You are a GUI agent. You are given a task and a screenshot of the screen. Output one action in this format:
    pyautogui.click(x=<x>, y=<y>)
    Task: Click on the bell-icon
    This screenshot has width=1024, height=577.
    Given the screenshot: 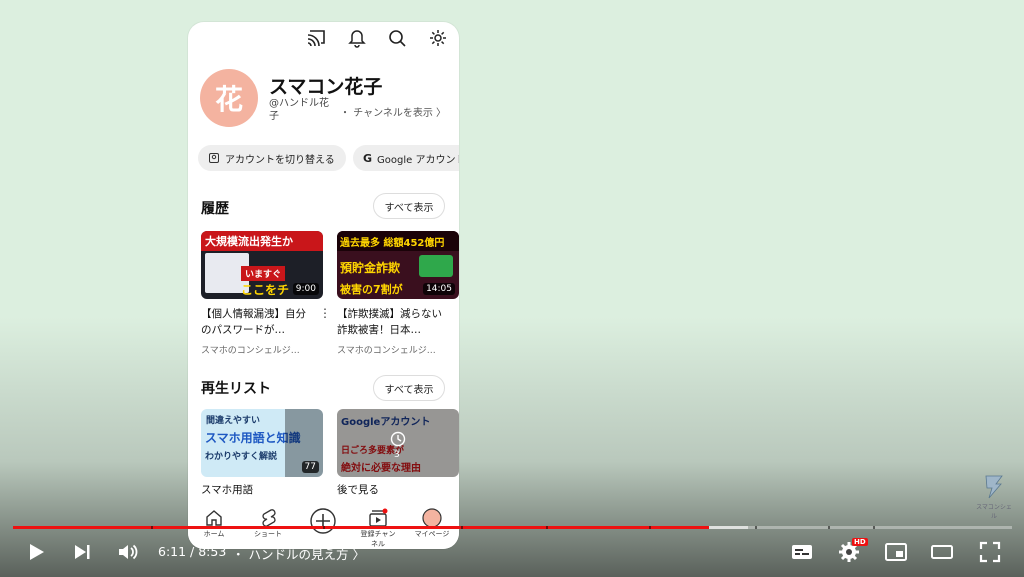 What is the action you would take?
    pyautogui.click(x=357, y=38)
    